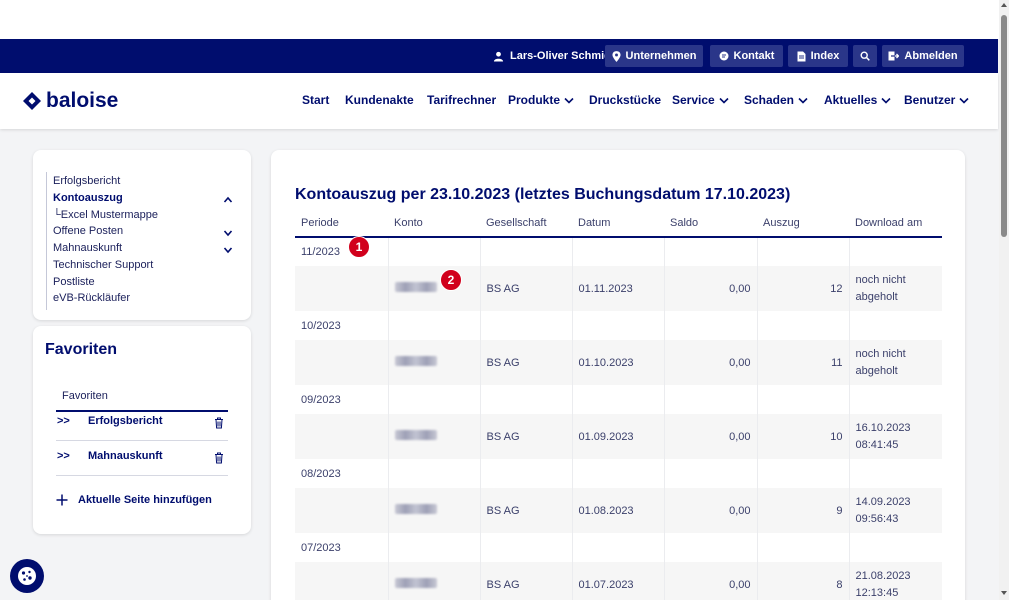  Describe the element at coordinates (541, 100) in the screenshot. I see `nav-produkte: Produkte` at that location.